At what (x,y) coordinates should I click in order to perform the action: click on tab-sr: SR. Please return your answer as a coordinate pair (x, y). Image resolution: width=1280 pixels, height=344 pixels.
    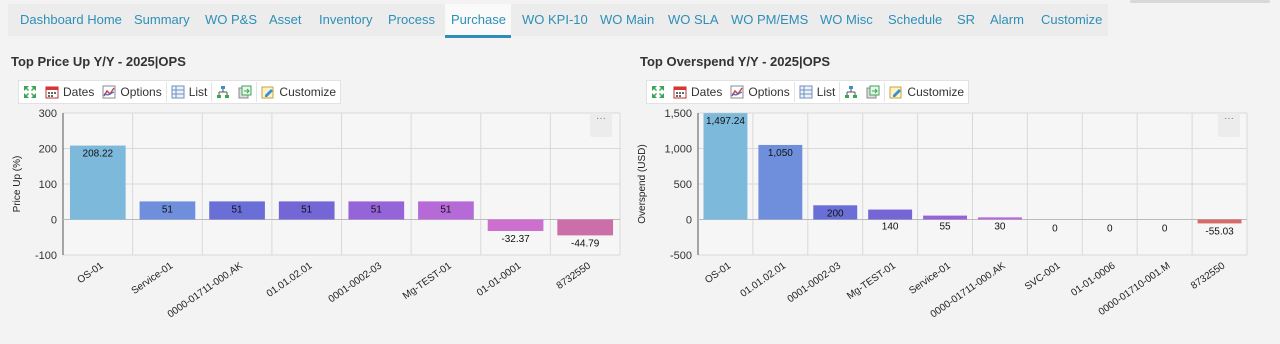
    Looking at the image, I should click on (966, 19).